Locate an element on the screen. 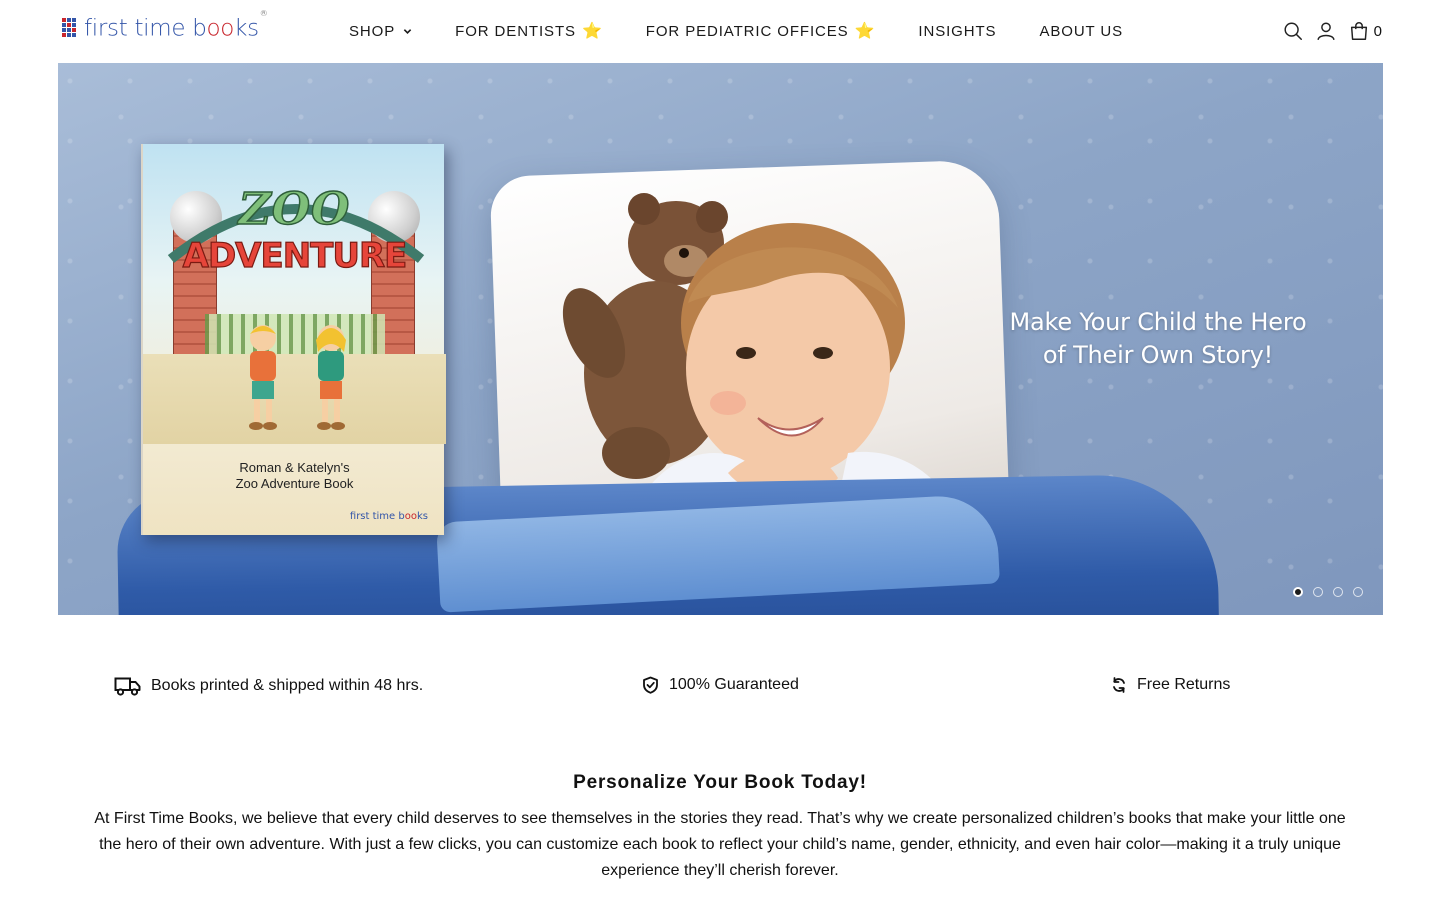 The height and width of the screenshot is (900, 1440). feature-shipping-label: Books printed & shipped within 48 hrs. is located at coordinates (287, 685).